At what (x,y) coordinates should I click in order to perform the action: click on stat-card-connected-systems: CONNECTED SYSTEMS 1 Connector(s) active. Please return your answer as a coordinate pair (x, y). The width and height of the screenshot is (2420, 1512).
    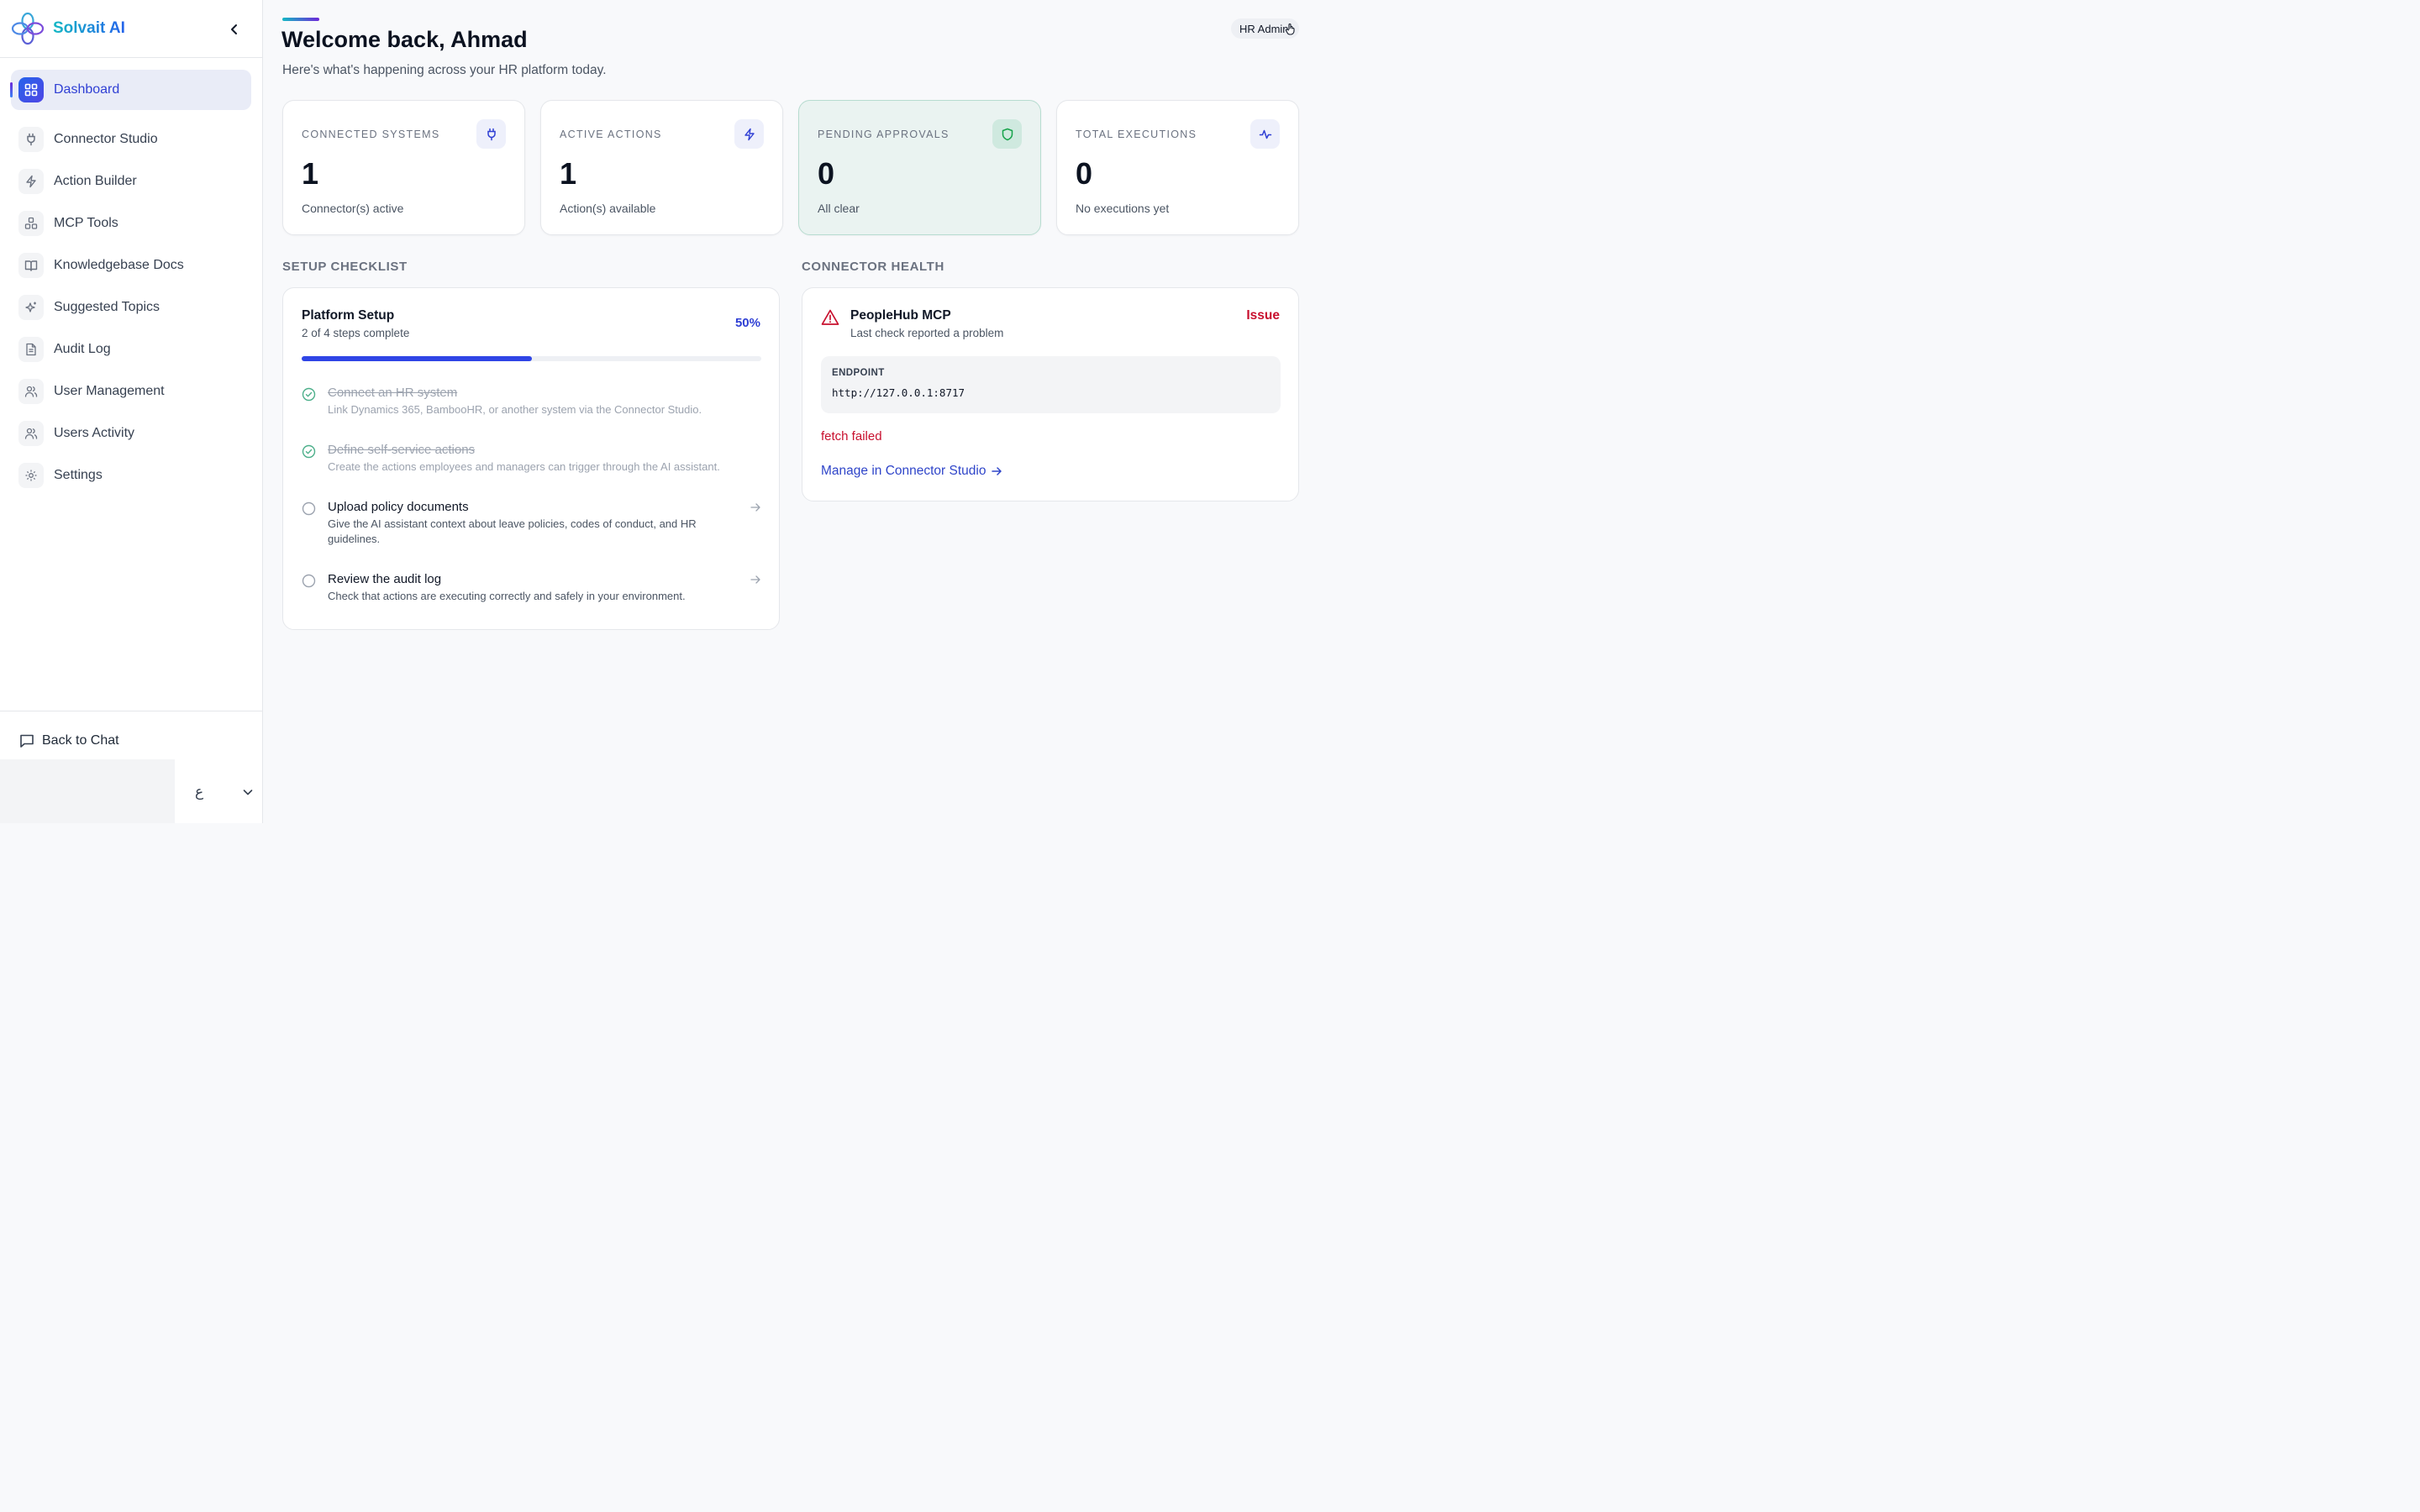
    Looking at the image, I should click on (404, 167).